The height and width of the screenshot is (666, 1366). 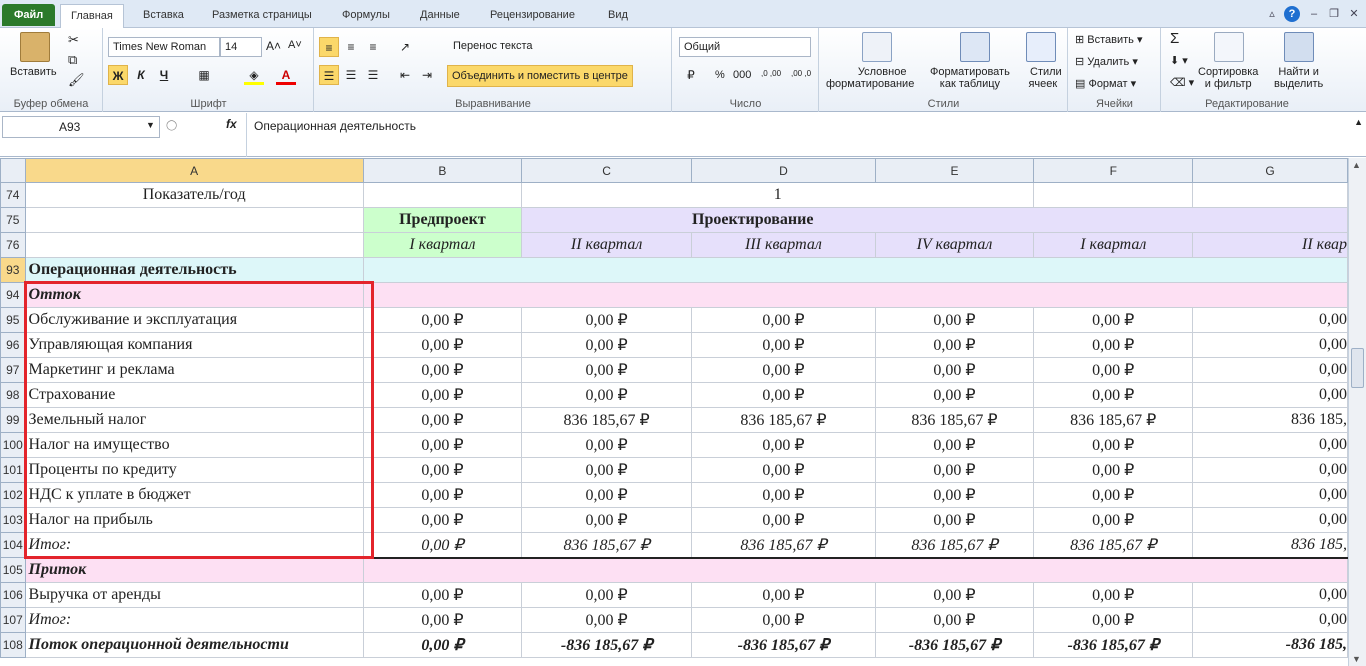 What do you see at coordinates (970, 78) in the screenshot?
I see `format-as-table-button: Форматировать как таблицу` at bounding box center [970, 78].